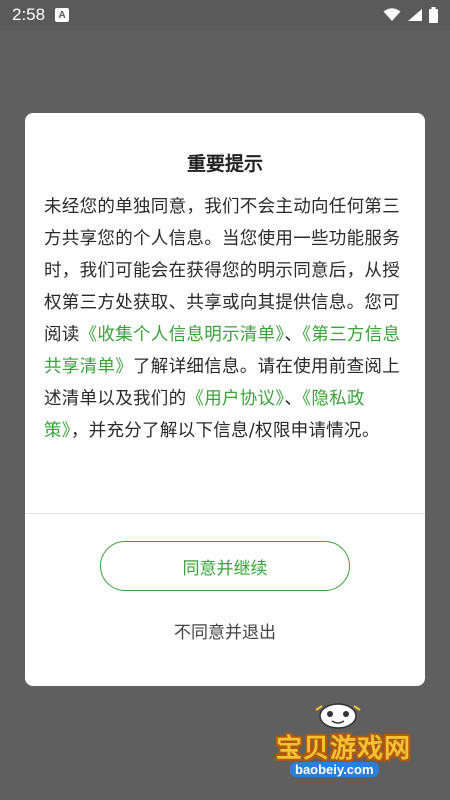 This screenshot has height=800, width=450. I want to click on dialog-title: 重要提示, so click(224, 164).